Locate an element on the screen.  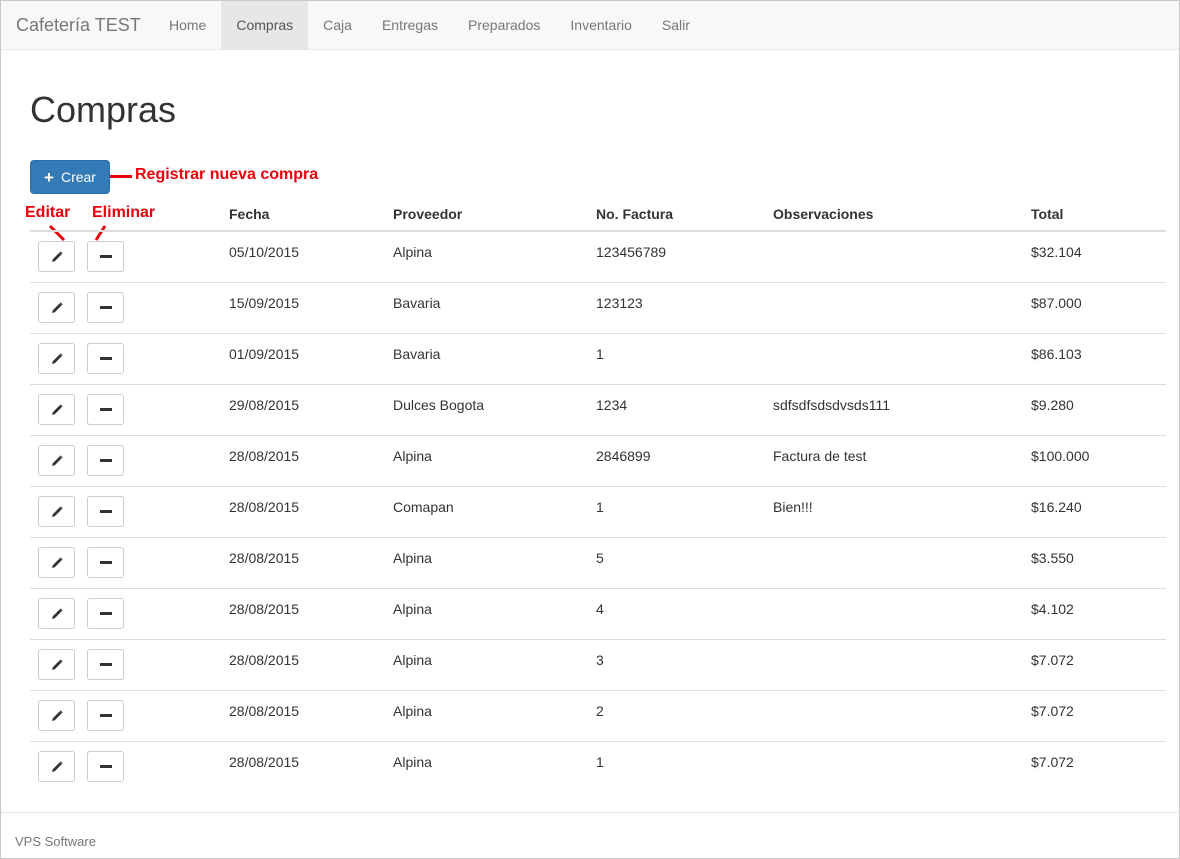
nav-item-home: Home is located at coordinates (187, 25).